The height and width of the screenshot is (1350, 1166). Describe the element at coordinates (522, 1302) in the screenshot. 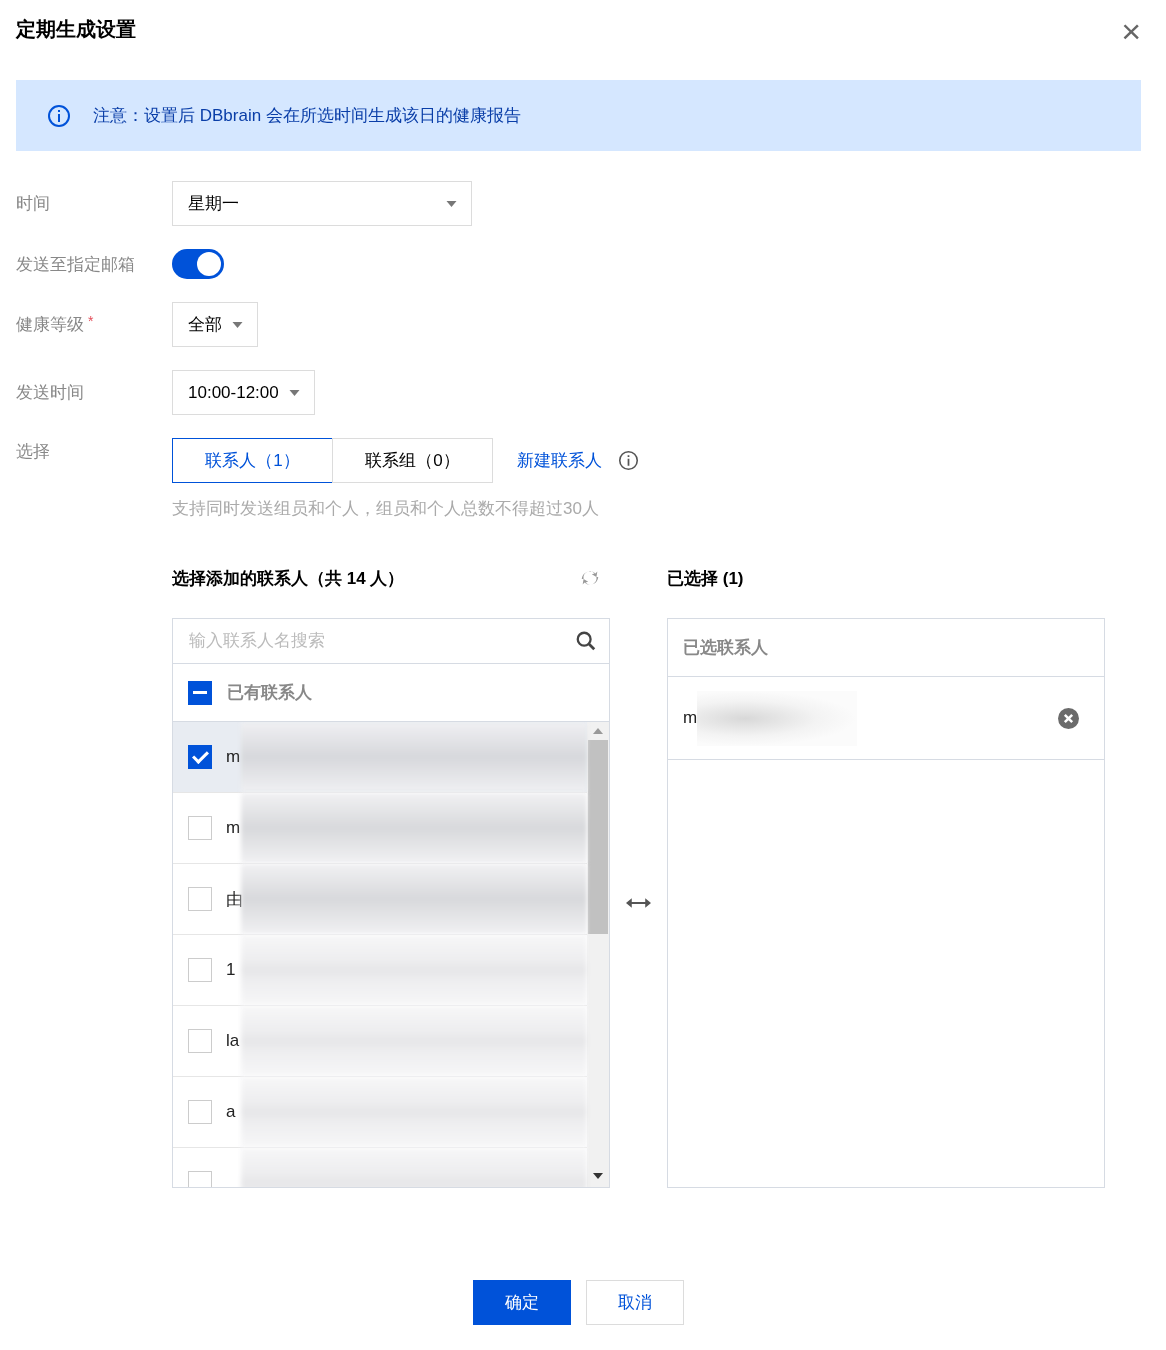

I see `confirm-button: 确定` at that location.